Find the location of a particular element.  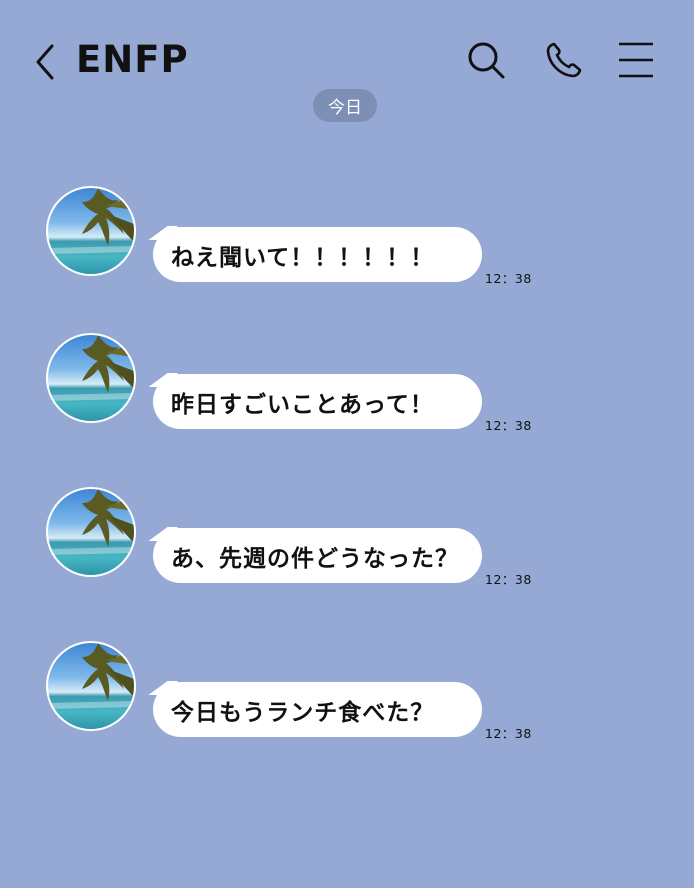

message-row: ねえ聞いて！！！！！！ 12：38 is located at coordinates (347, 236).